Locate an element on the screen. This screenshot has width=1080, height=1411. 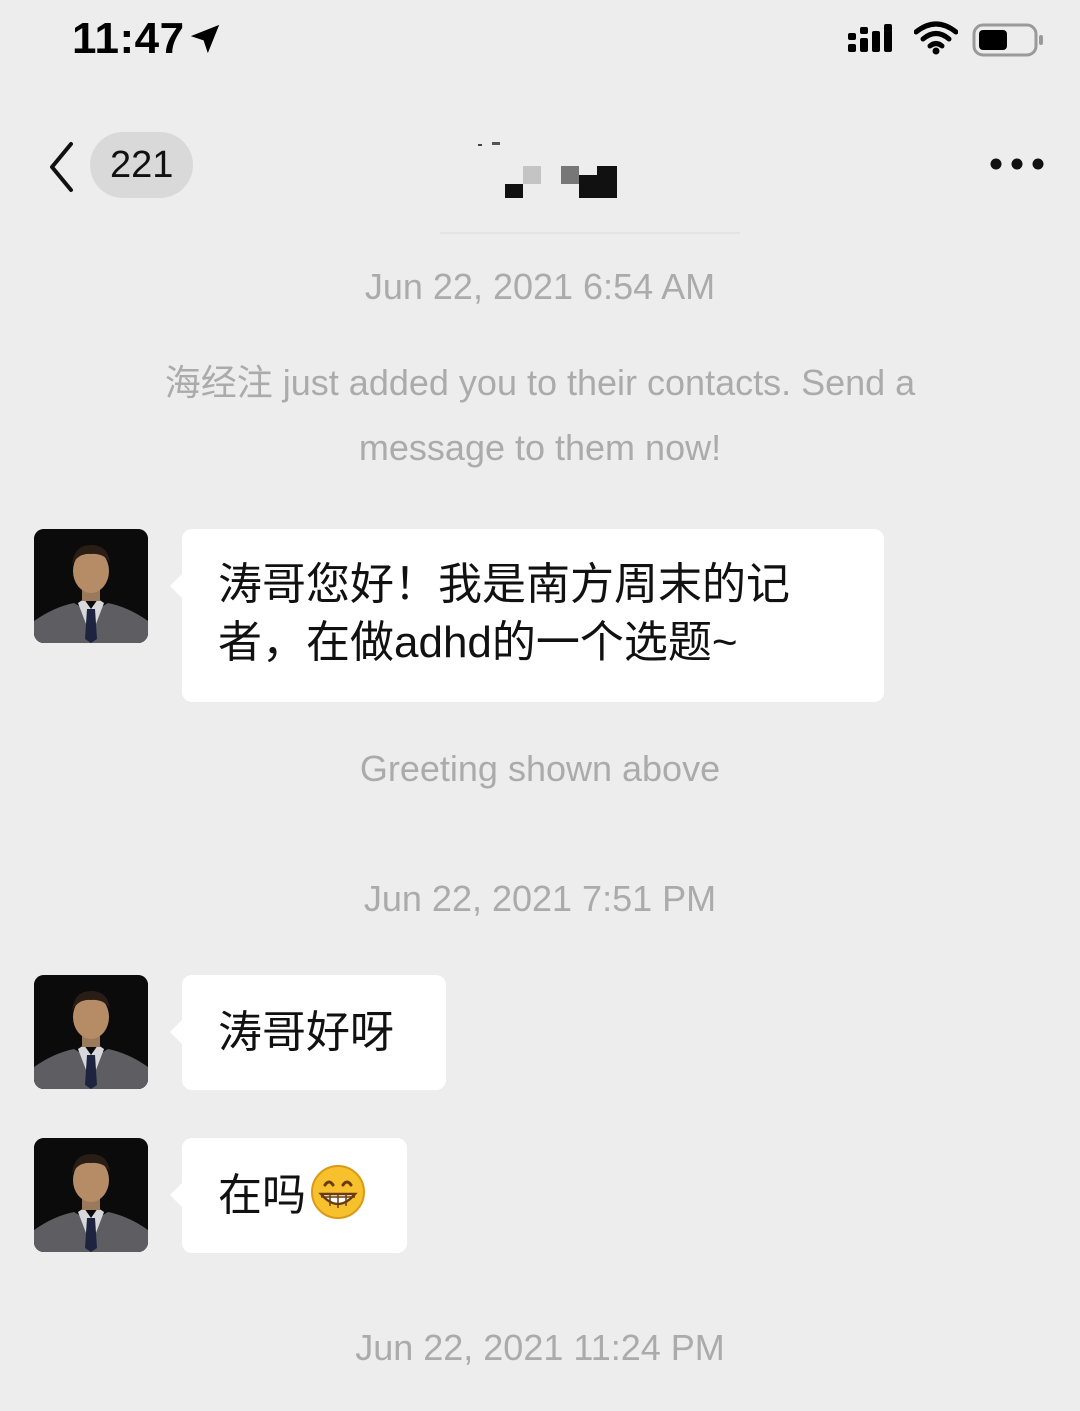
timestamp: Jun 22, 2021 6:54 AM is located at coordinates (540, 286).